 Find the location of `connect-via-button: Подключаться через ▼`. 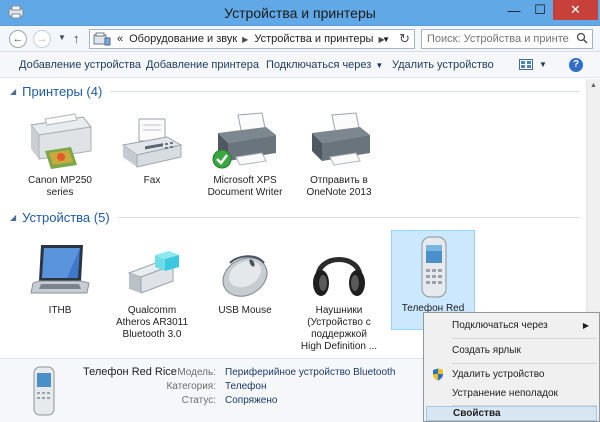

connect-via-button: Подключаться через ▼ is located at coordinates (324, 65).